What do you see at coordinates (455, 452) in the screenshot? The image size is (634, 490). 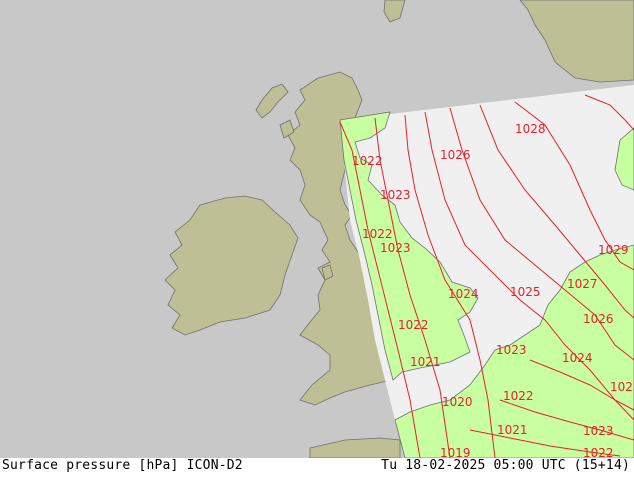 I see `isobar-label: 1019` at bounding box center [455, 452].